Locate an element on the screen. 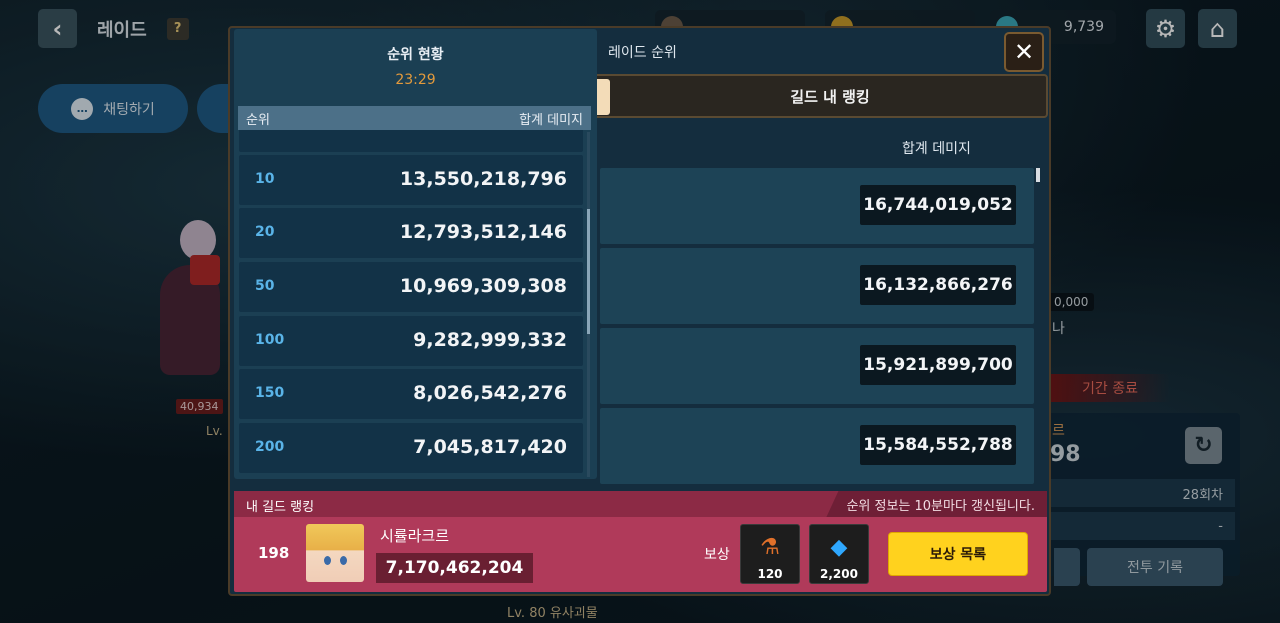 The width and height of the screenshot is (1280, 623). list-scrollbar is located at coordinates (1038, 175).